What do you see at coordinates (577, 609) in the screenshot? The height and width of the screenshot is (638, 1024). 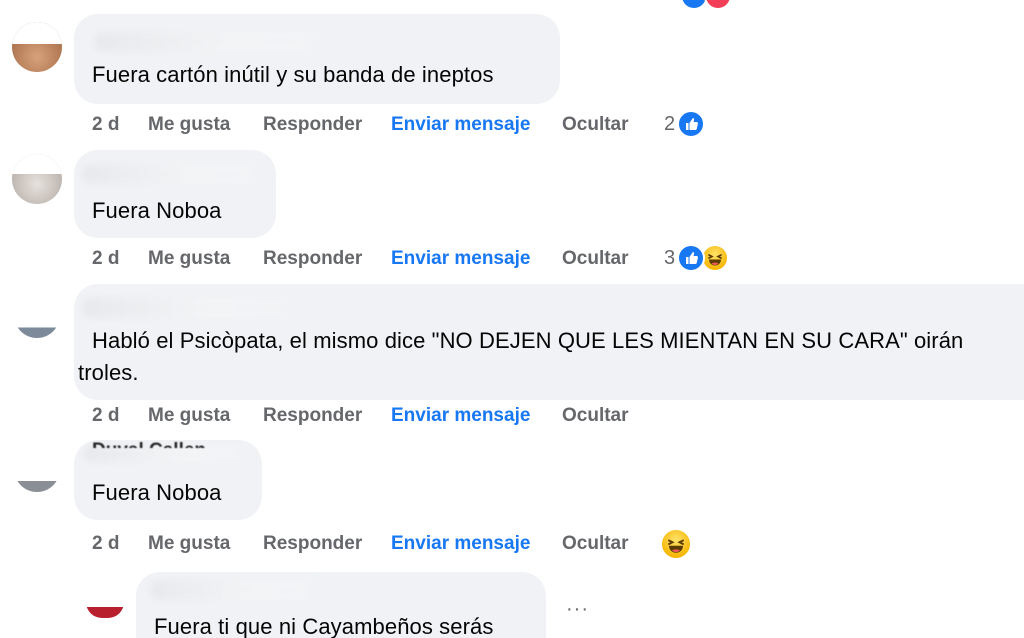 I see `more-options-button: ···` at bounding box center [577, 609].